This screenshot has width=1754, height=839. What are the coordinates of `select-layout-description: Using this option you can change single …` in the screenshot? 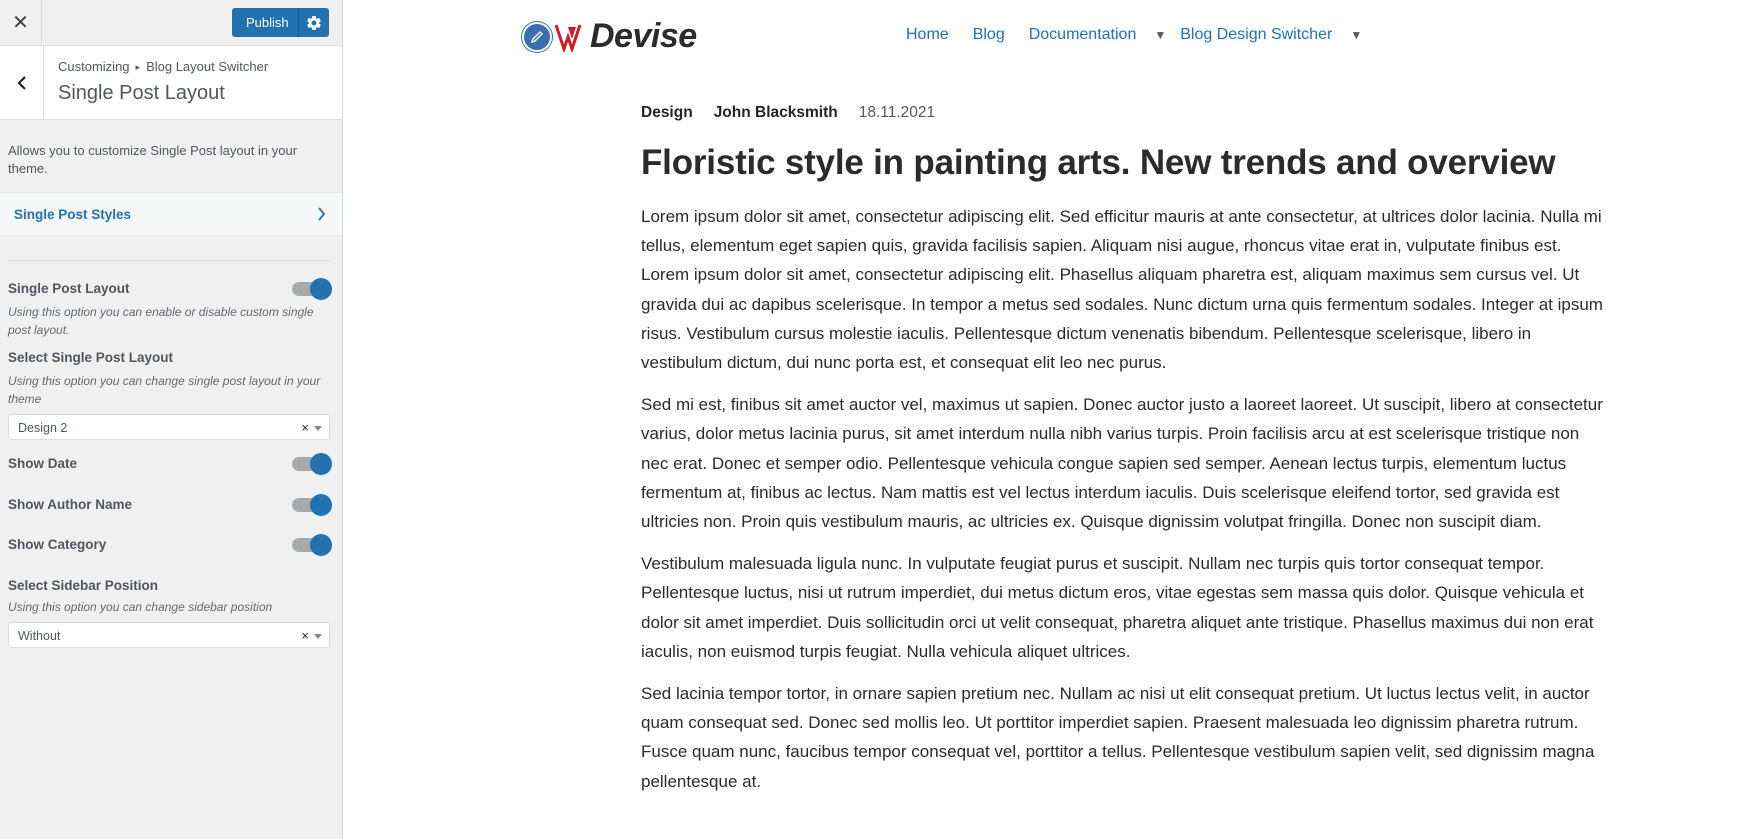 It's located at (164, 390).